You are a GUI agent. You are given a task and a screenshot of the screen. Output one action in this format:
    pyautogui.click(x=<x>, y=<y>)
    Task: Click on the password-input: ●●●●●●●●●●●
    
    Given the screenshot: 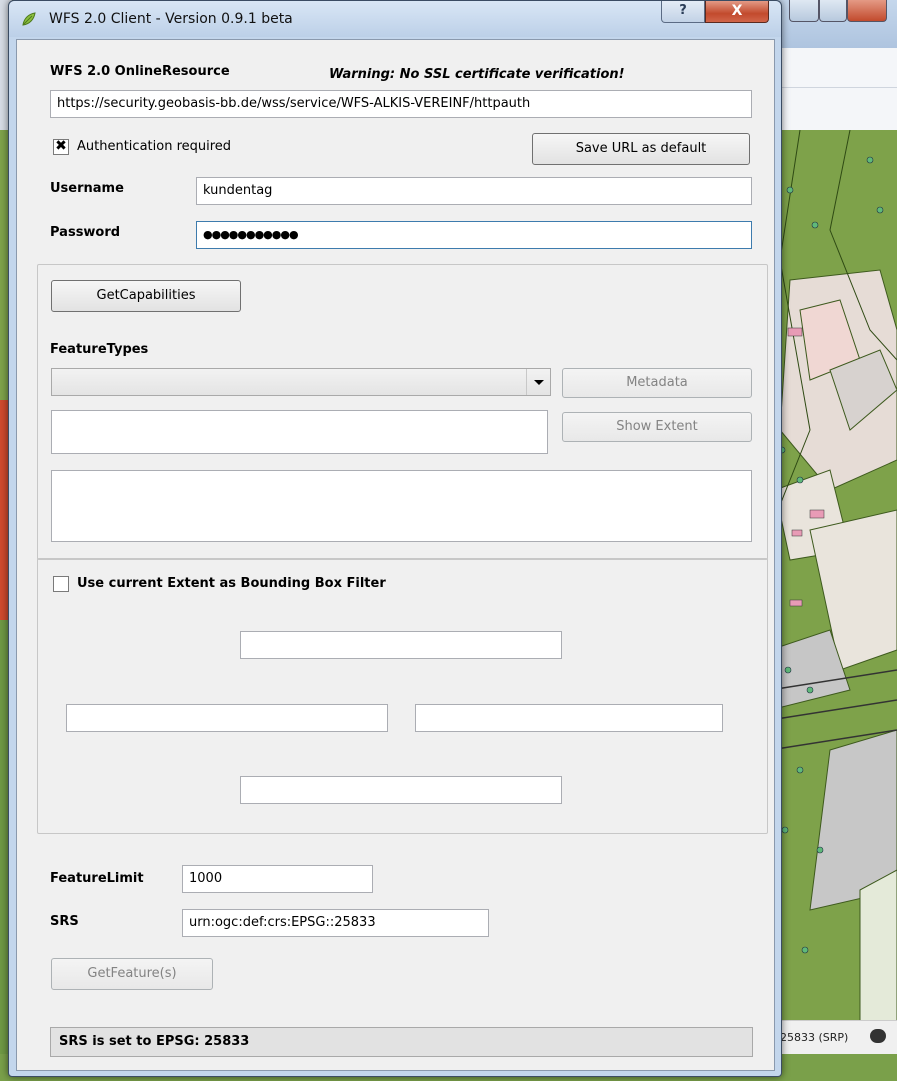 What is the action you would take?
    pyautogui.click(x=474, y=235)
    